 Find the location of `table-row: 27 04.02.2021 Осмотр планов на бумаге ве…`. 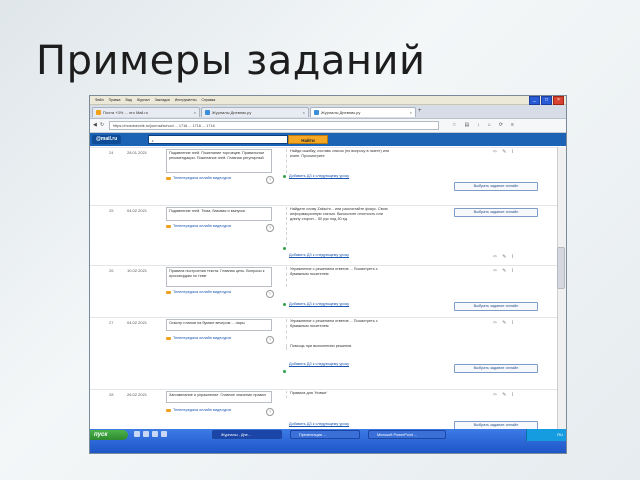

table-row: 27 04.02.2021 Осмотр планов на бумаге ве… is located at coordinates (324, 353).